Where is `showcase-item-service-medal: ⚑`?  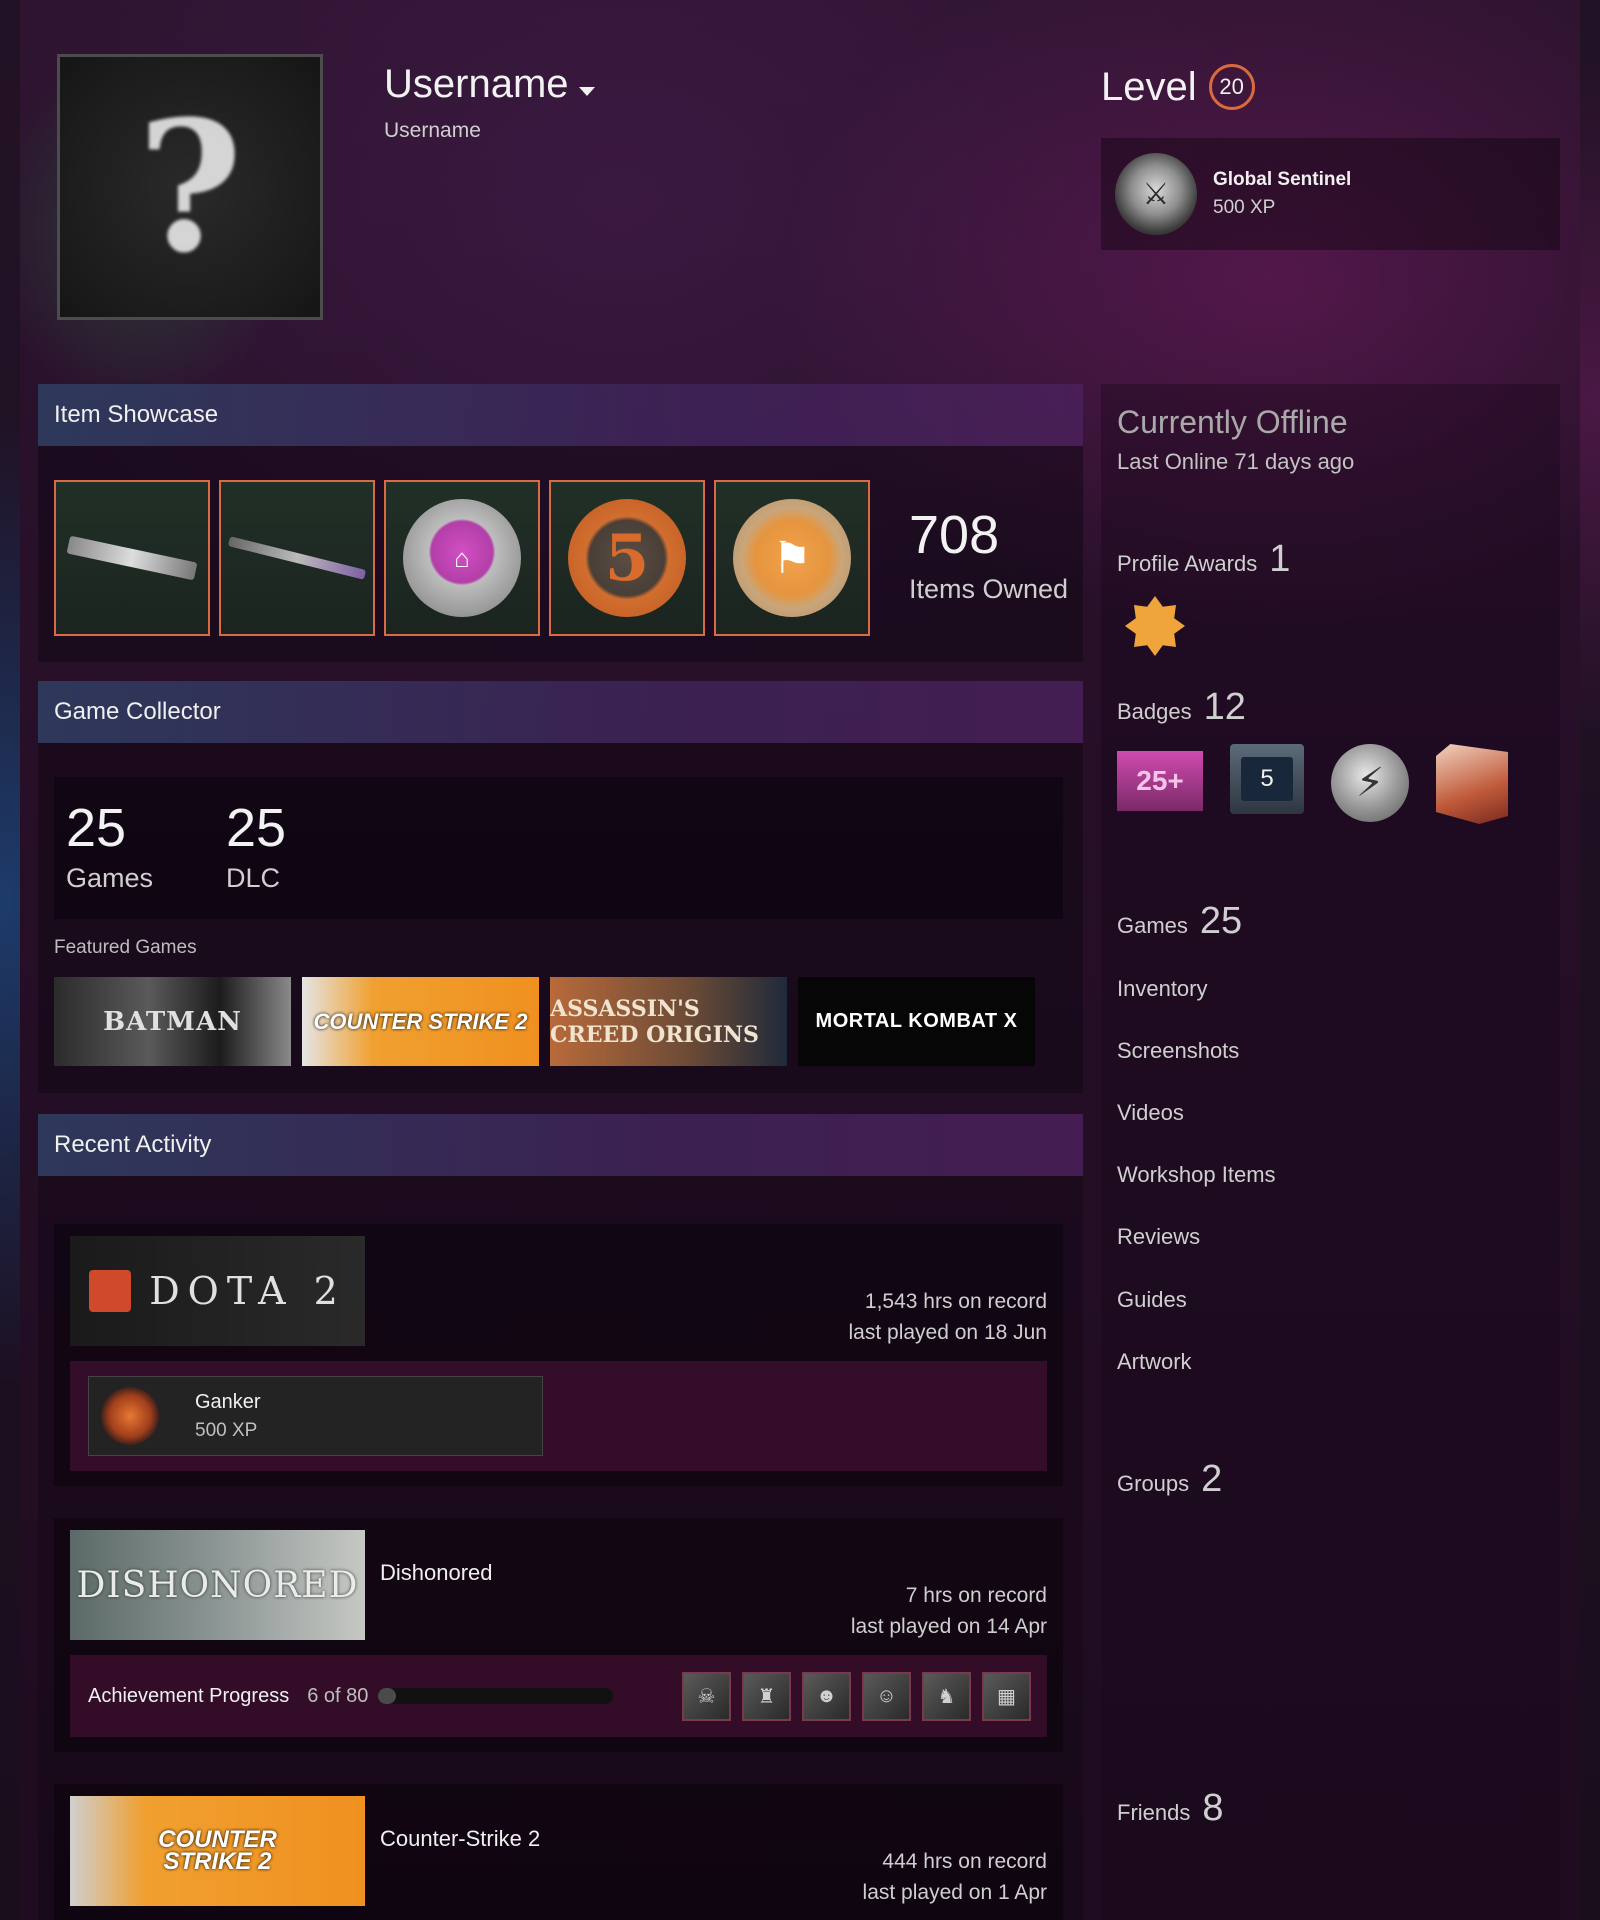
showcase-item-service-medal: ⚑ is located at coordinates (792, 558).